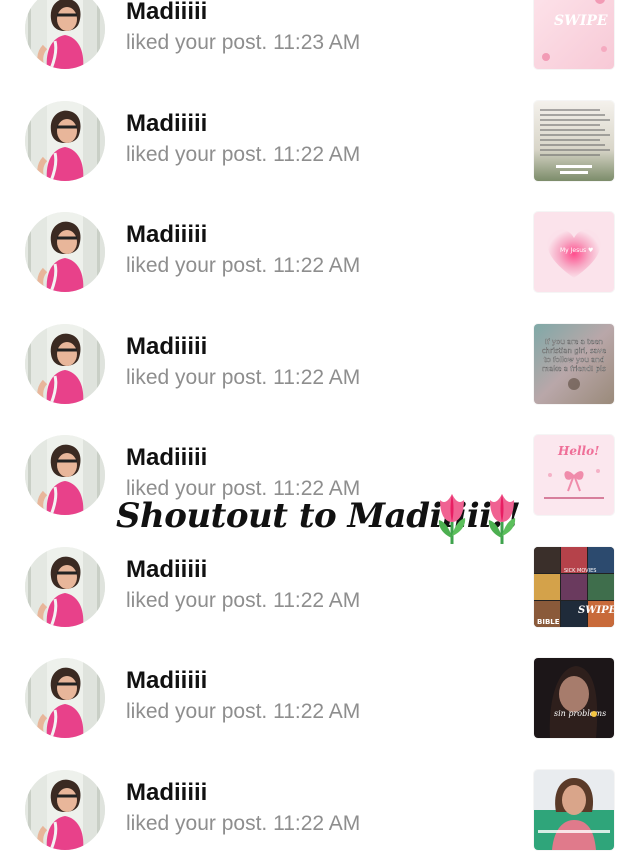  I want to click on post-thumbnail: My Jesus ♥, so click(574, 252).